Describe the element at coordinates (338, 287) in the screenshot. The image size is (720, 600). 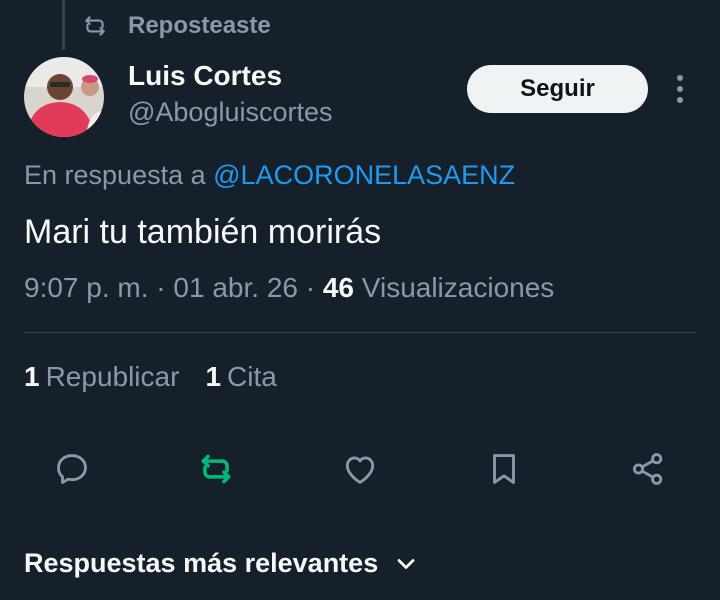
I see `views-count: 46` at that location.